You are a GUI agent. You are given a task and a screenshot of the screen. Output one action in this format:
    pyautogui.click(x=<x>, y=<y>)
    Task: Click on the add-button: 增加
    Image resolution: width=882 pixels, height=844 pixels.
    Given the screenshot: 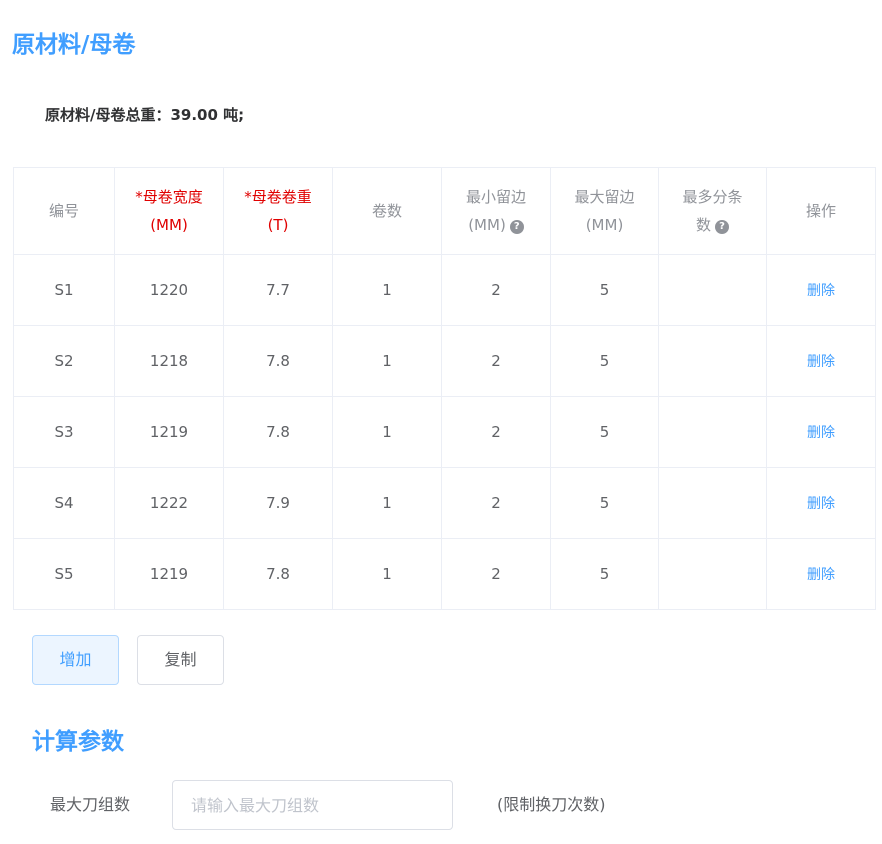 What is the action you would take?
    pyautogui.click(x=75, y=660)
    